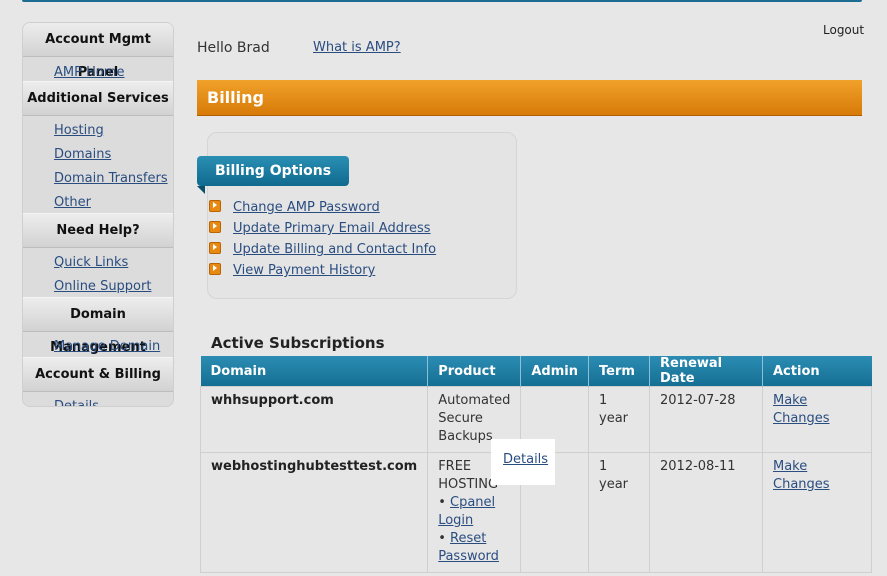  I want to click on billing-title: Billing, so click(235, 97).